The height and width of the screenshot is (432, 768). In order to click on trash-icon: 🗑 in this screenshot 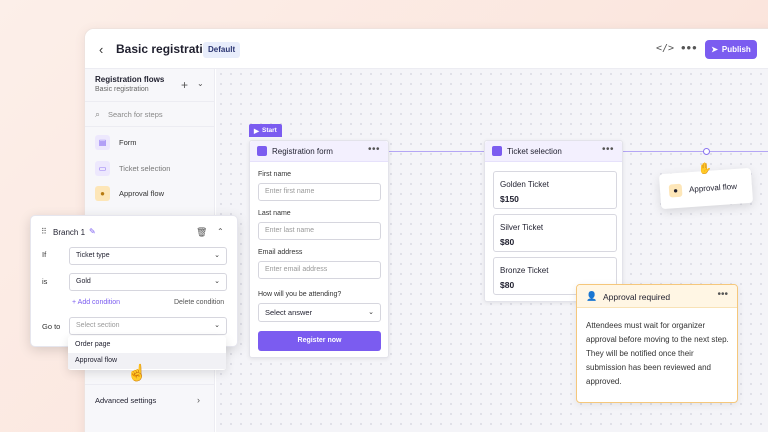, I will do `click(201, 232)`.